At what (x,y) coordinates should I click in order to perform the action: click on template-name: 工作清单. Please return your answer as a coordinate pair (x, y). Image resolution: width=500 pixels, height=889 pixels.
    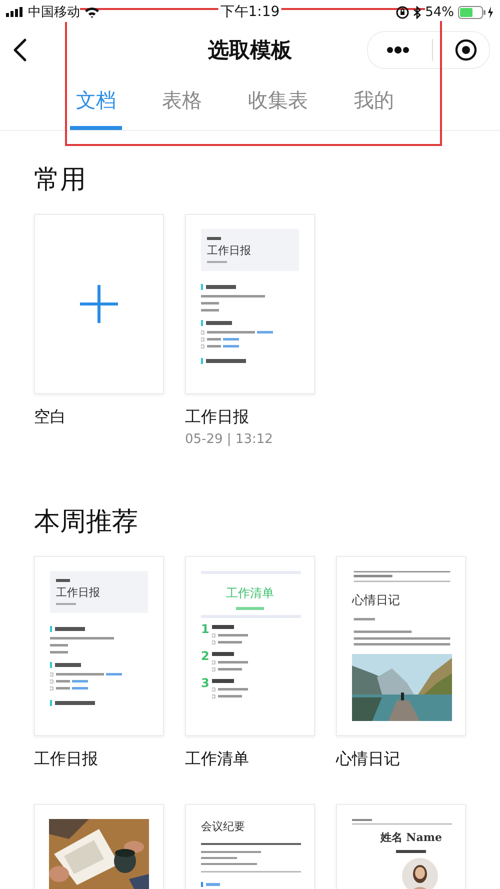
    Looking at the image, I should click on (217, 759).